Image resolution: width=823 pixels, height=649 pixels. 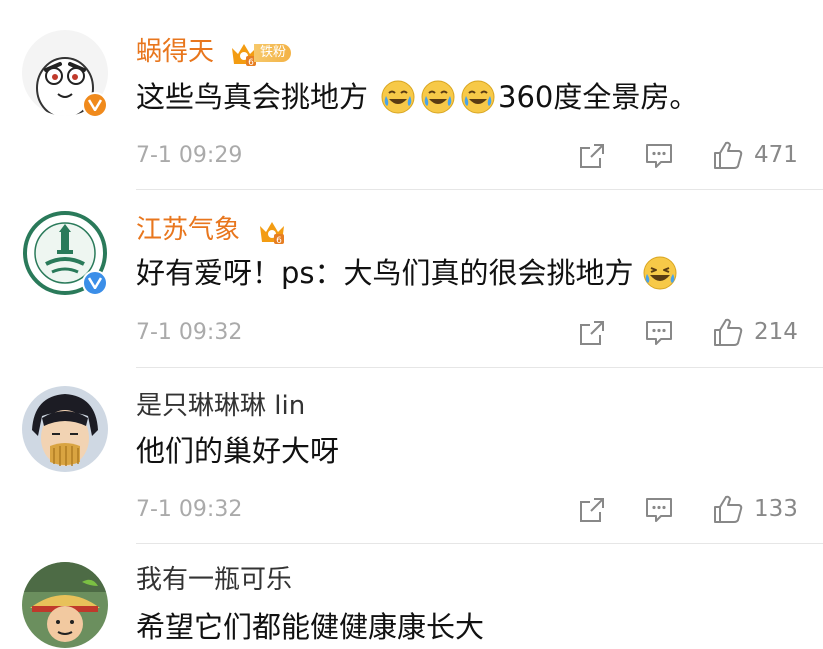 I want to click on like-button: 133, so click(x=755, y=509).